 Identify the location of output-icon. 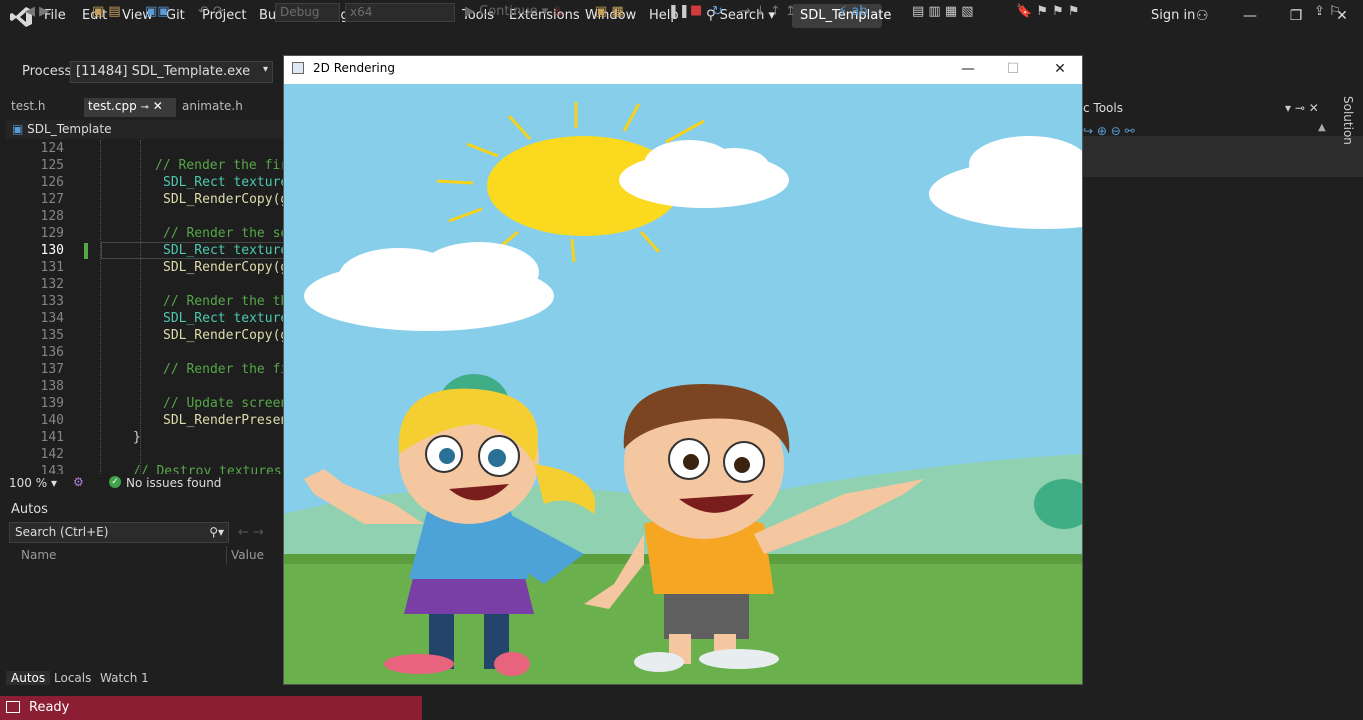
(13, 707).